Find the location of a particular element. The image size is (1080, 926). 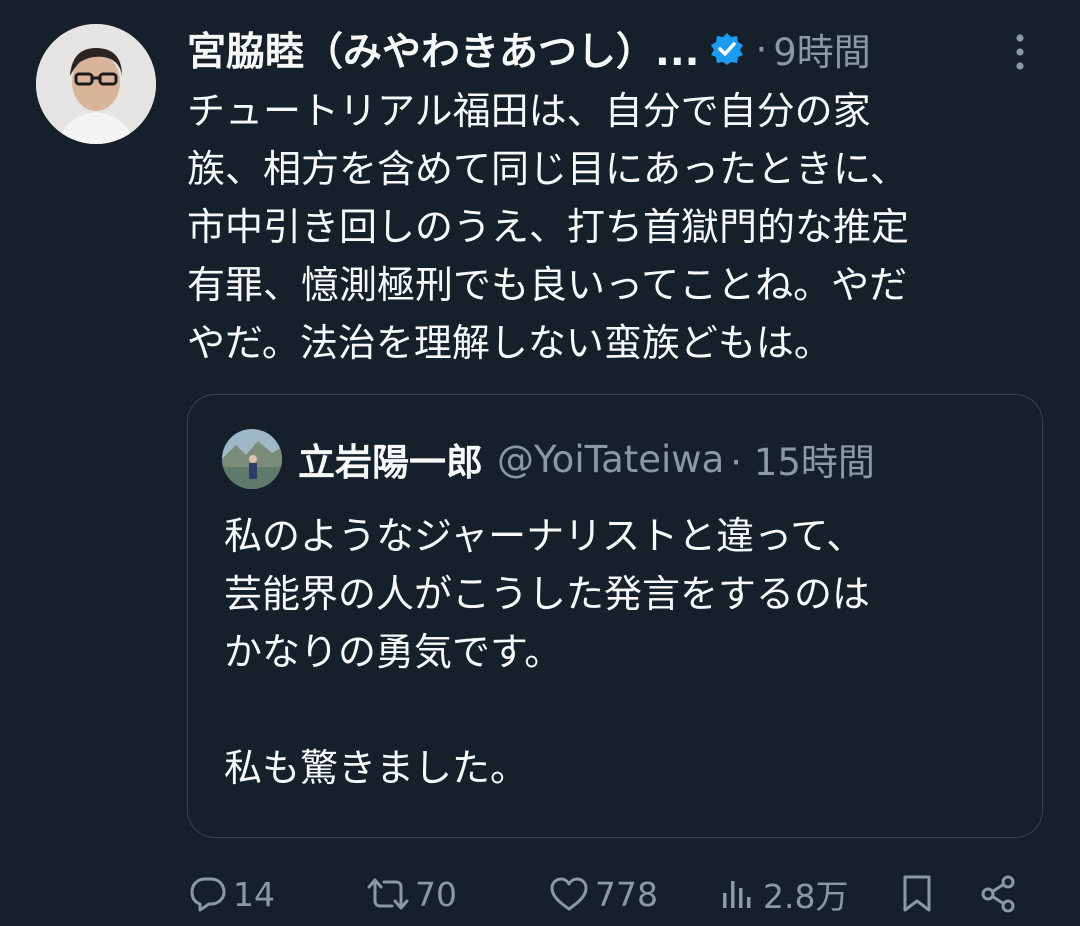

quoted-author-handle: @YoiTateiwa is located at coordinates (610, 459).